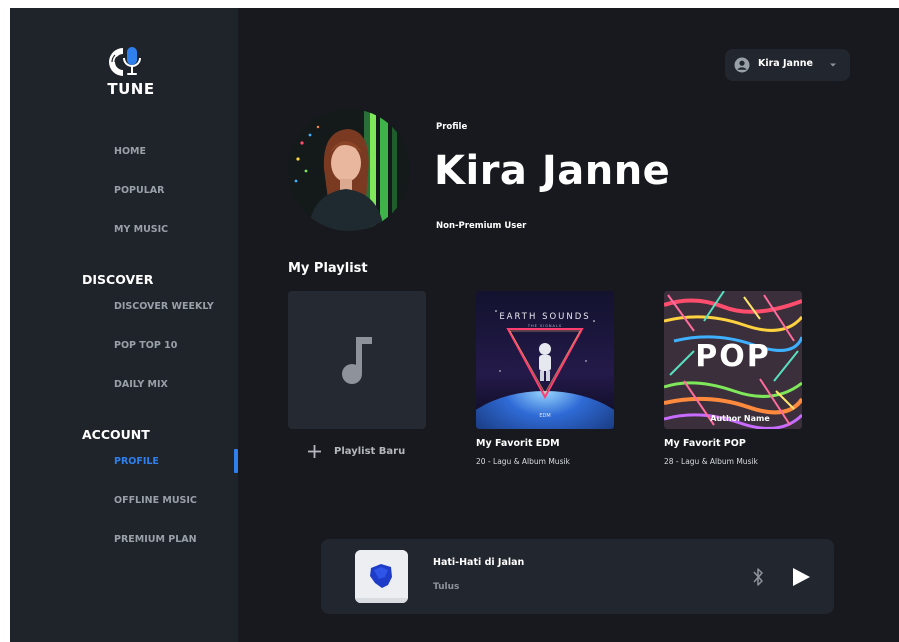 The height and width of the screenshot is (642, 899). What do you see at coordinates (139, 190) in the screenshot?
I see `sidebar-item-popular: POPULAR` at bounding box center [139, 190].